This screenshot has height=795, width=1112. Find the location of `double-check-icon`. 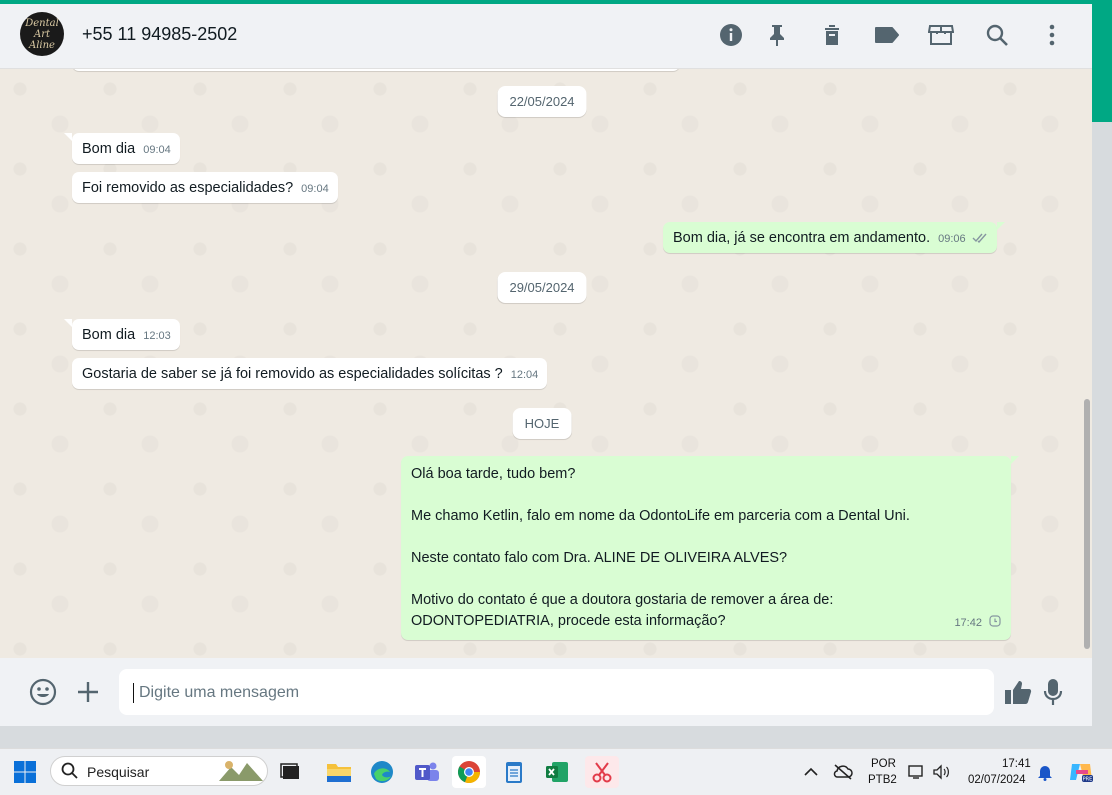

double-check-icon is located at coordinates (979, 238).